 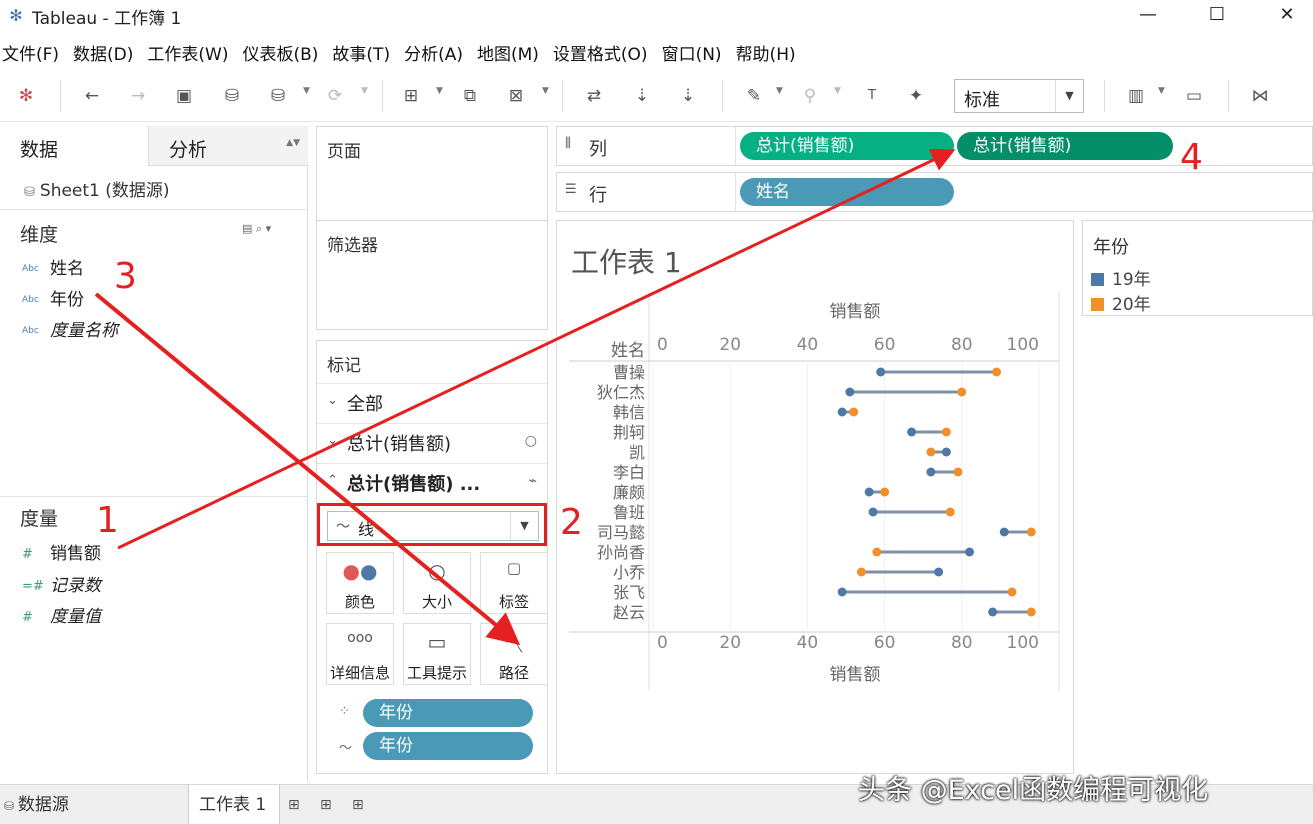 I want to click on sheet-tab: 工作表 1, so click(x=234, y=804).